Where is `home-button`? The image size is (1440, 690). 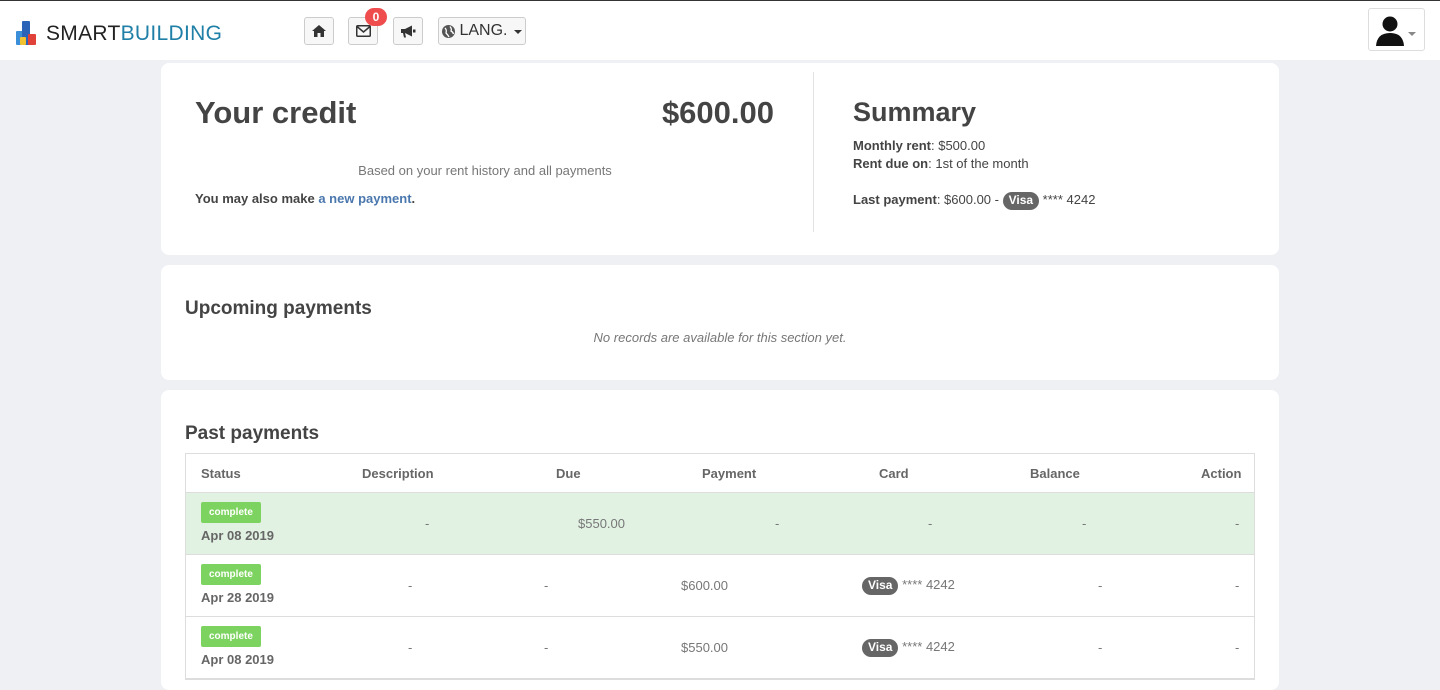 home-button is located at coordinates (319, 31).